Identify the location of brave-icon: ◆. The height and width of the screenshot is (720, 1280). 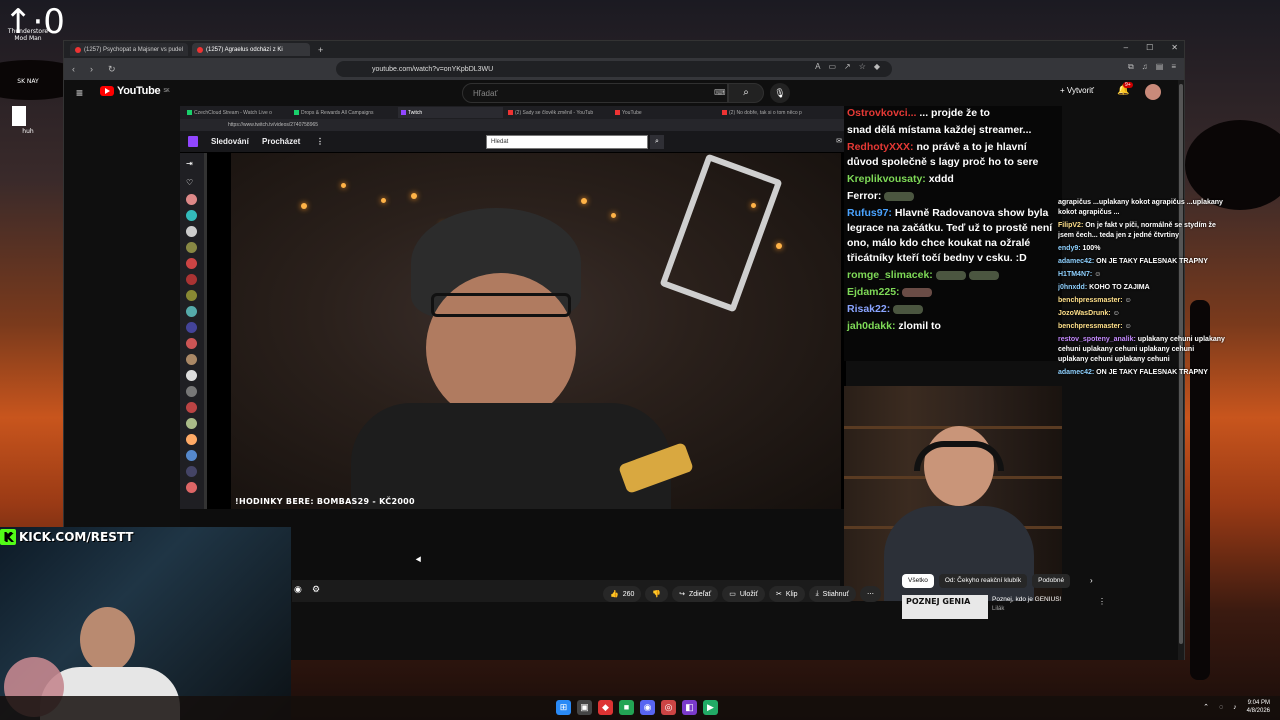
(605, 707).